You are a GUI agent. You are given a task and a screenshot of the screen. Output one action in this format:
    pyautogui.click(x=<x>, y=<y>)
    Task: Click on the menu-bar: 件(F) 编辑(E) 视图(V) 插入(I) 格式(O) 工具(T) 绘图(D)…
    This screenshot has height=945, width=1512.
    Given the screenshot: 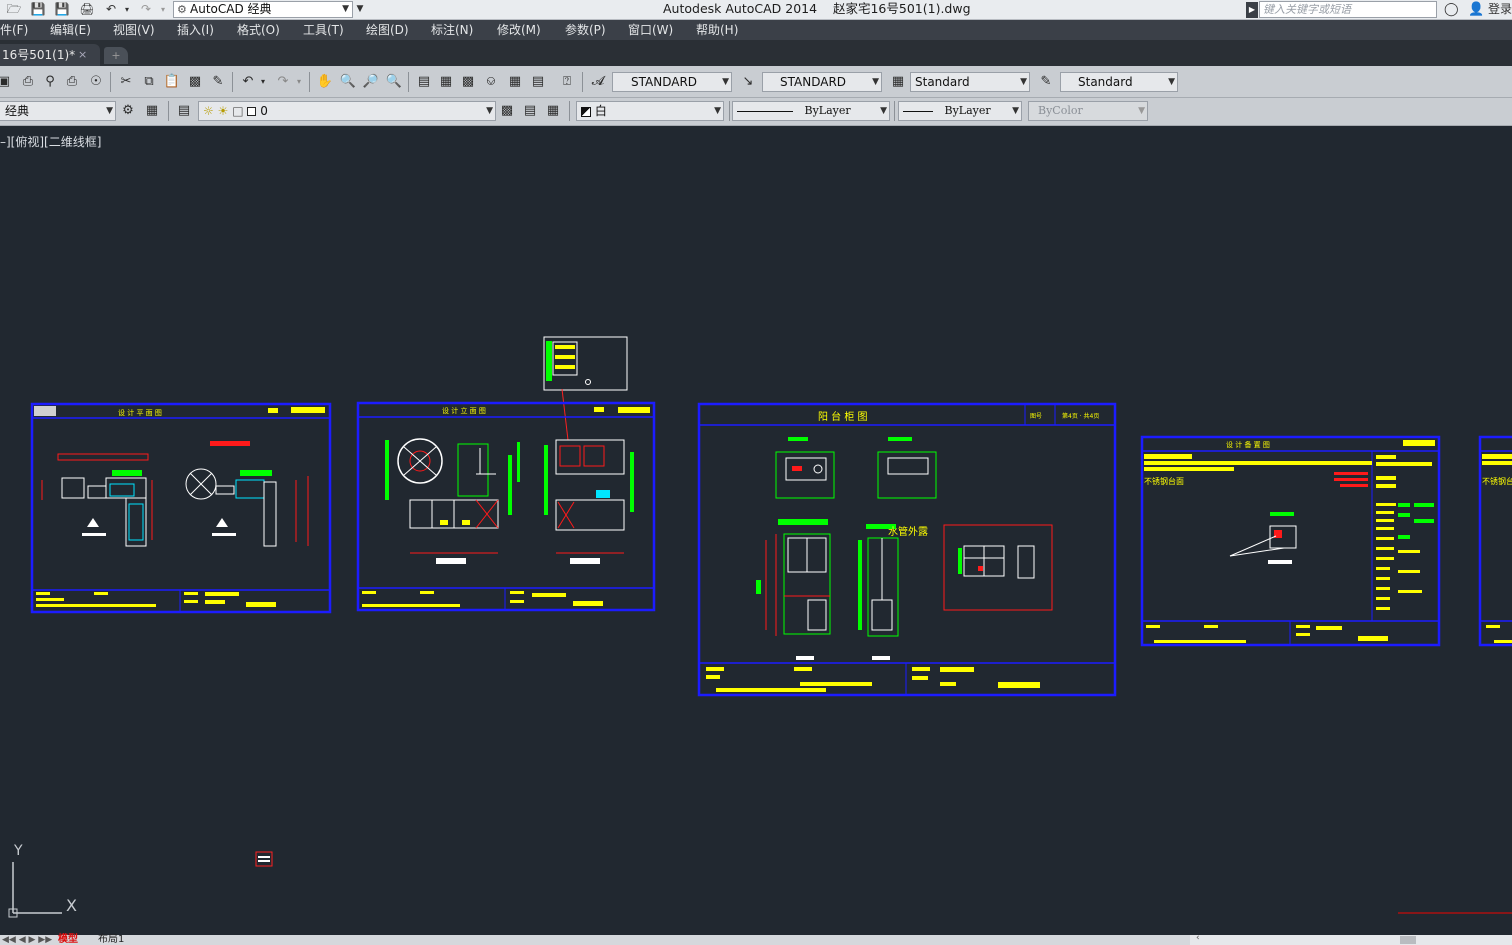 What is the action you would take?
    pyautogui.click(x=756, y=30)
    